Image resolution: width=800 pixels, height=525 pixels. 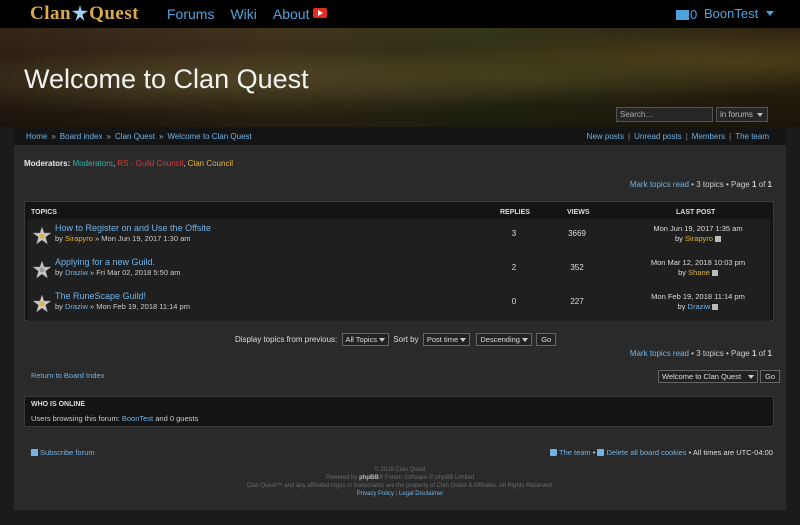 I want to click on return-to-board-index-link: Return to Board Index, so click(x=67, y=375).